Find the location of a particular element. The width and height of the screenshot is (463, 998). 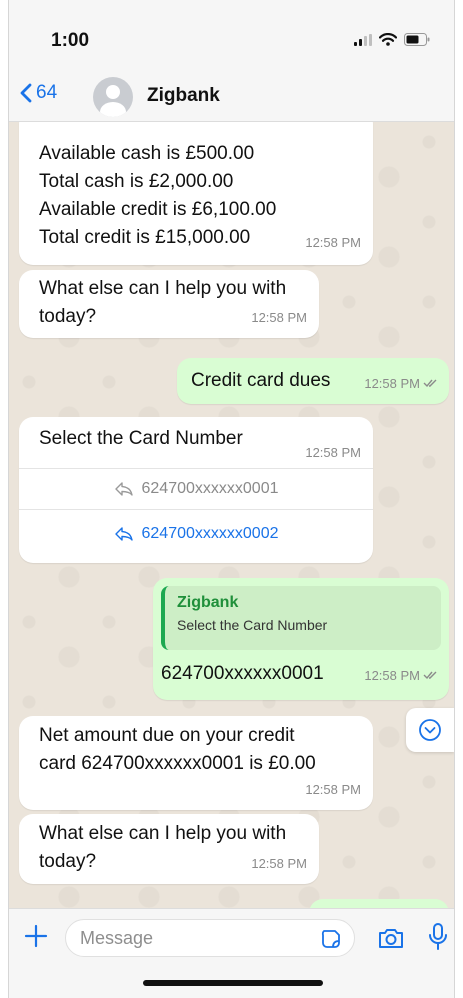

battery-icon is located at coordinates (417, 39).